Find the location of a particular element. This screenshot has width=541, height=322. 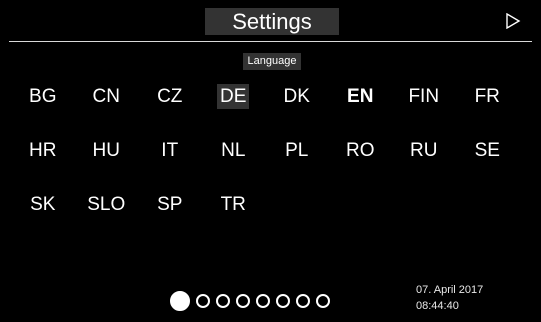

language-code-label: SLO is located at coordinates (106, 204).